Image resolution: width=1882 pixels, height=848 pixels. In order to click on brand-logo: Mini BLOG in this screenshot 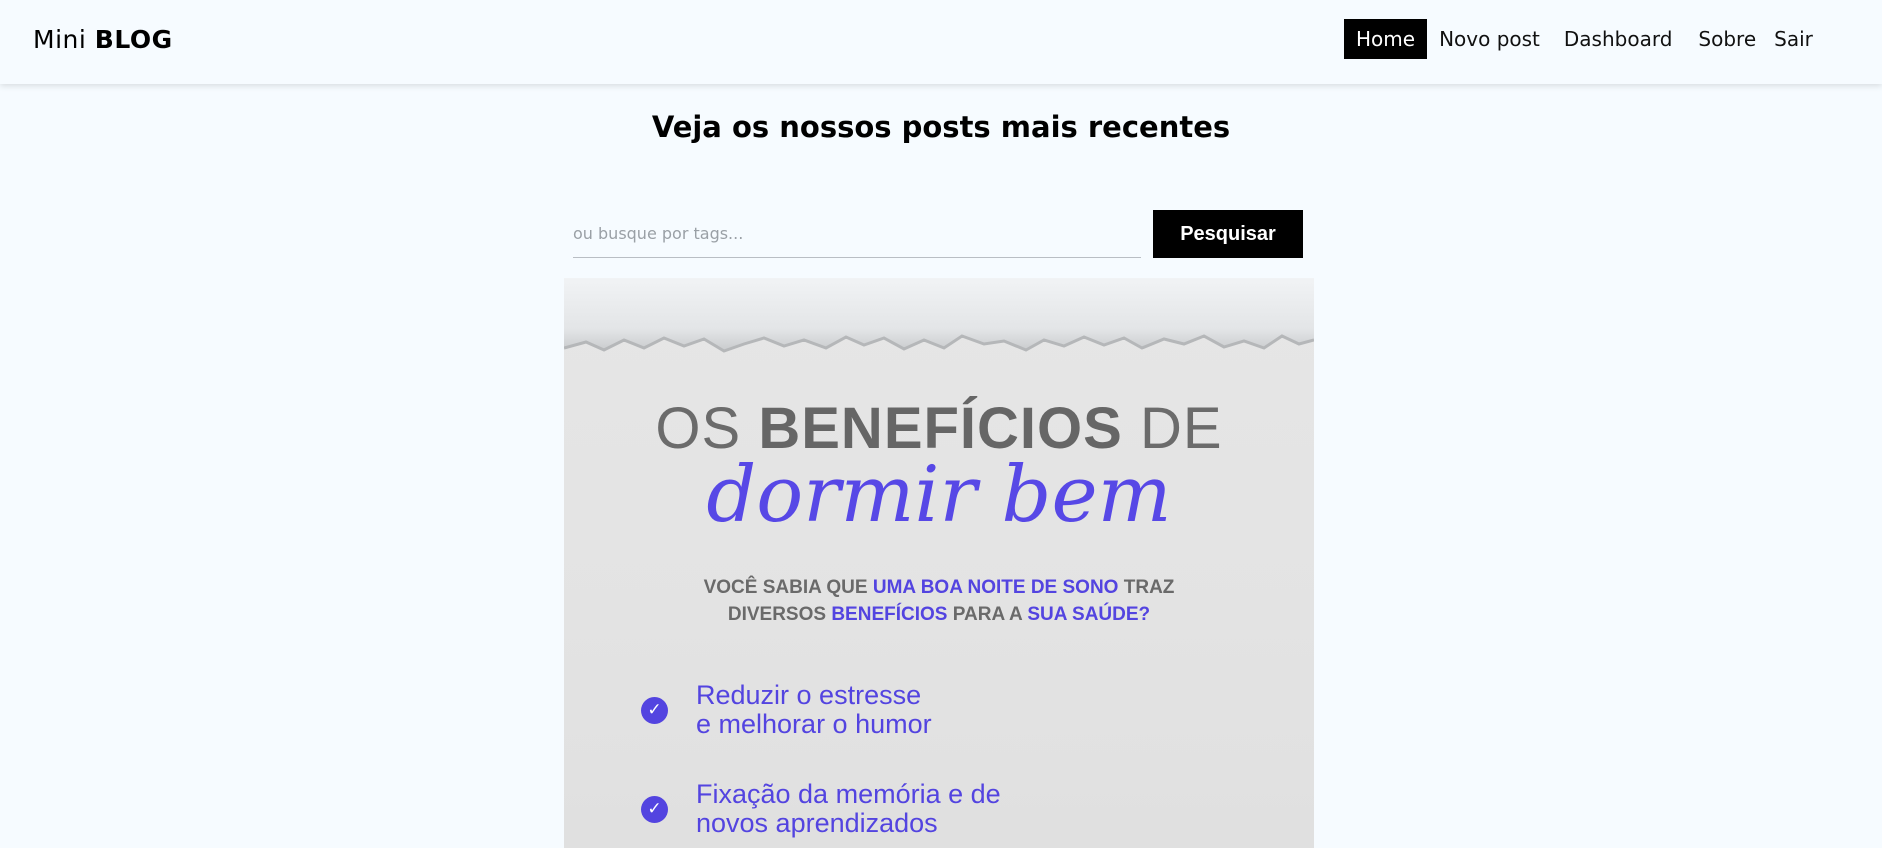, I will do `click(103, 40)`.